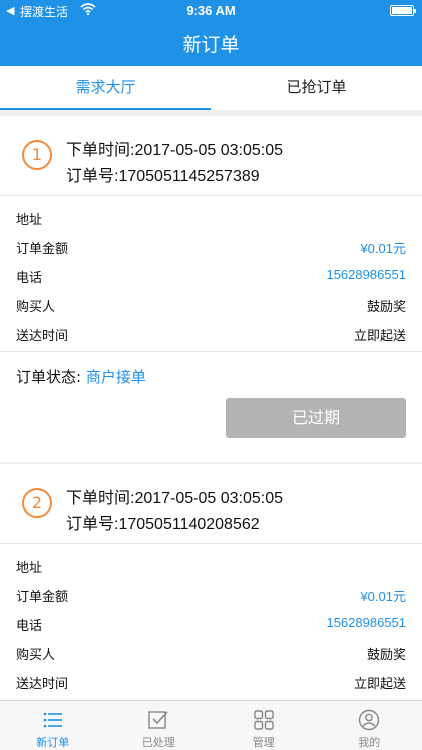  Describe the element at coordinates (163, 176) in the screenshot. I see `order-number: 订单号:1705051145257389` at that location.